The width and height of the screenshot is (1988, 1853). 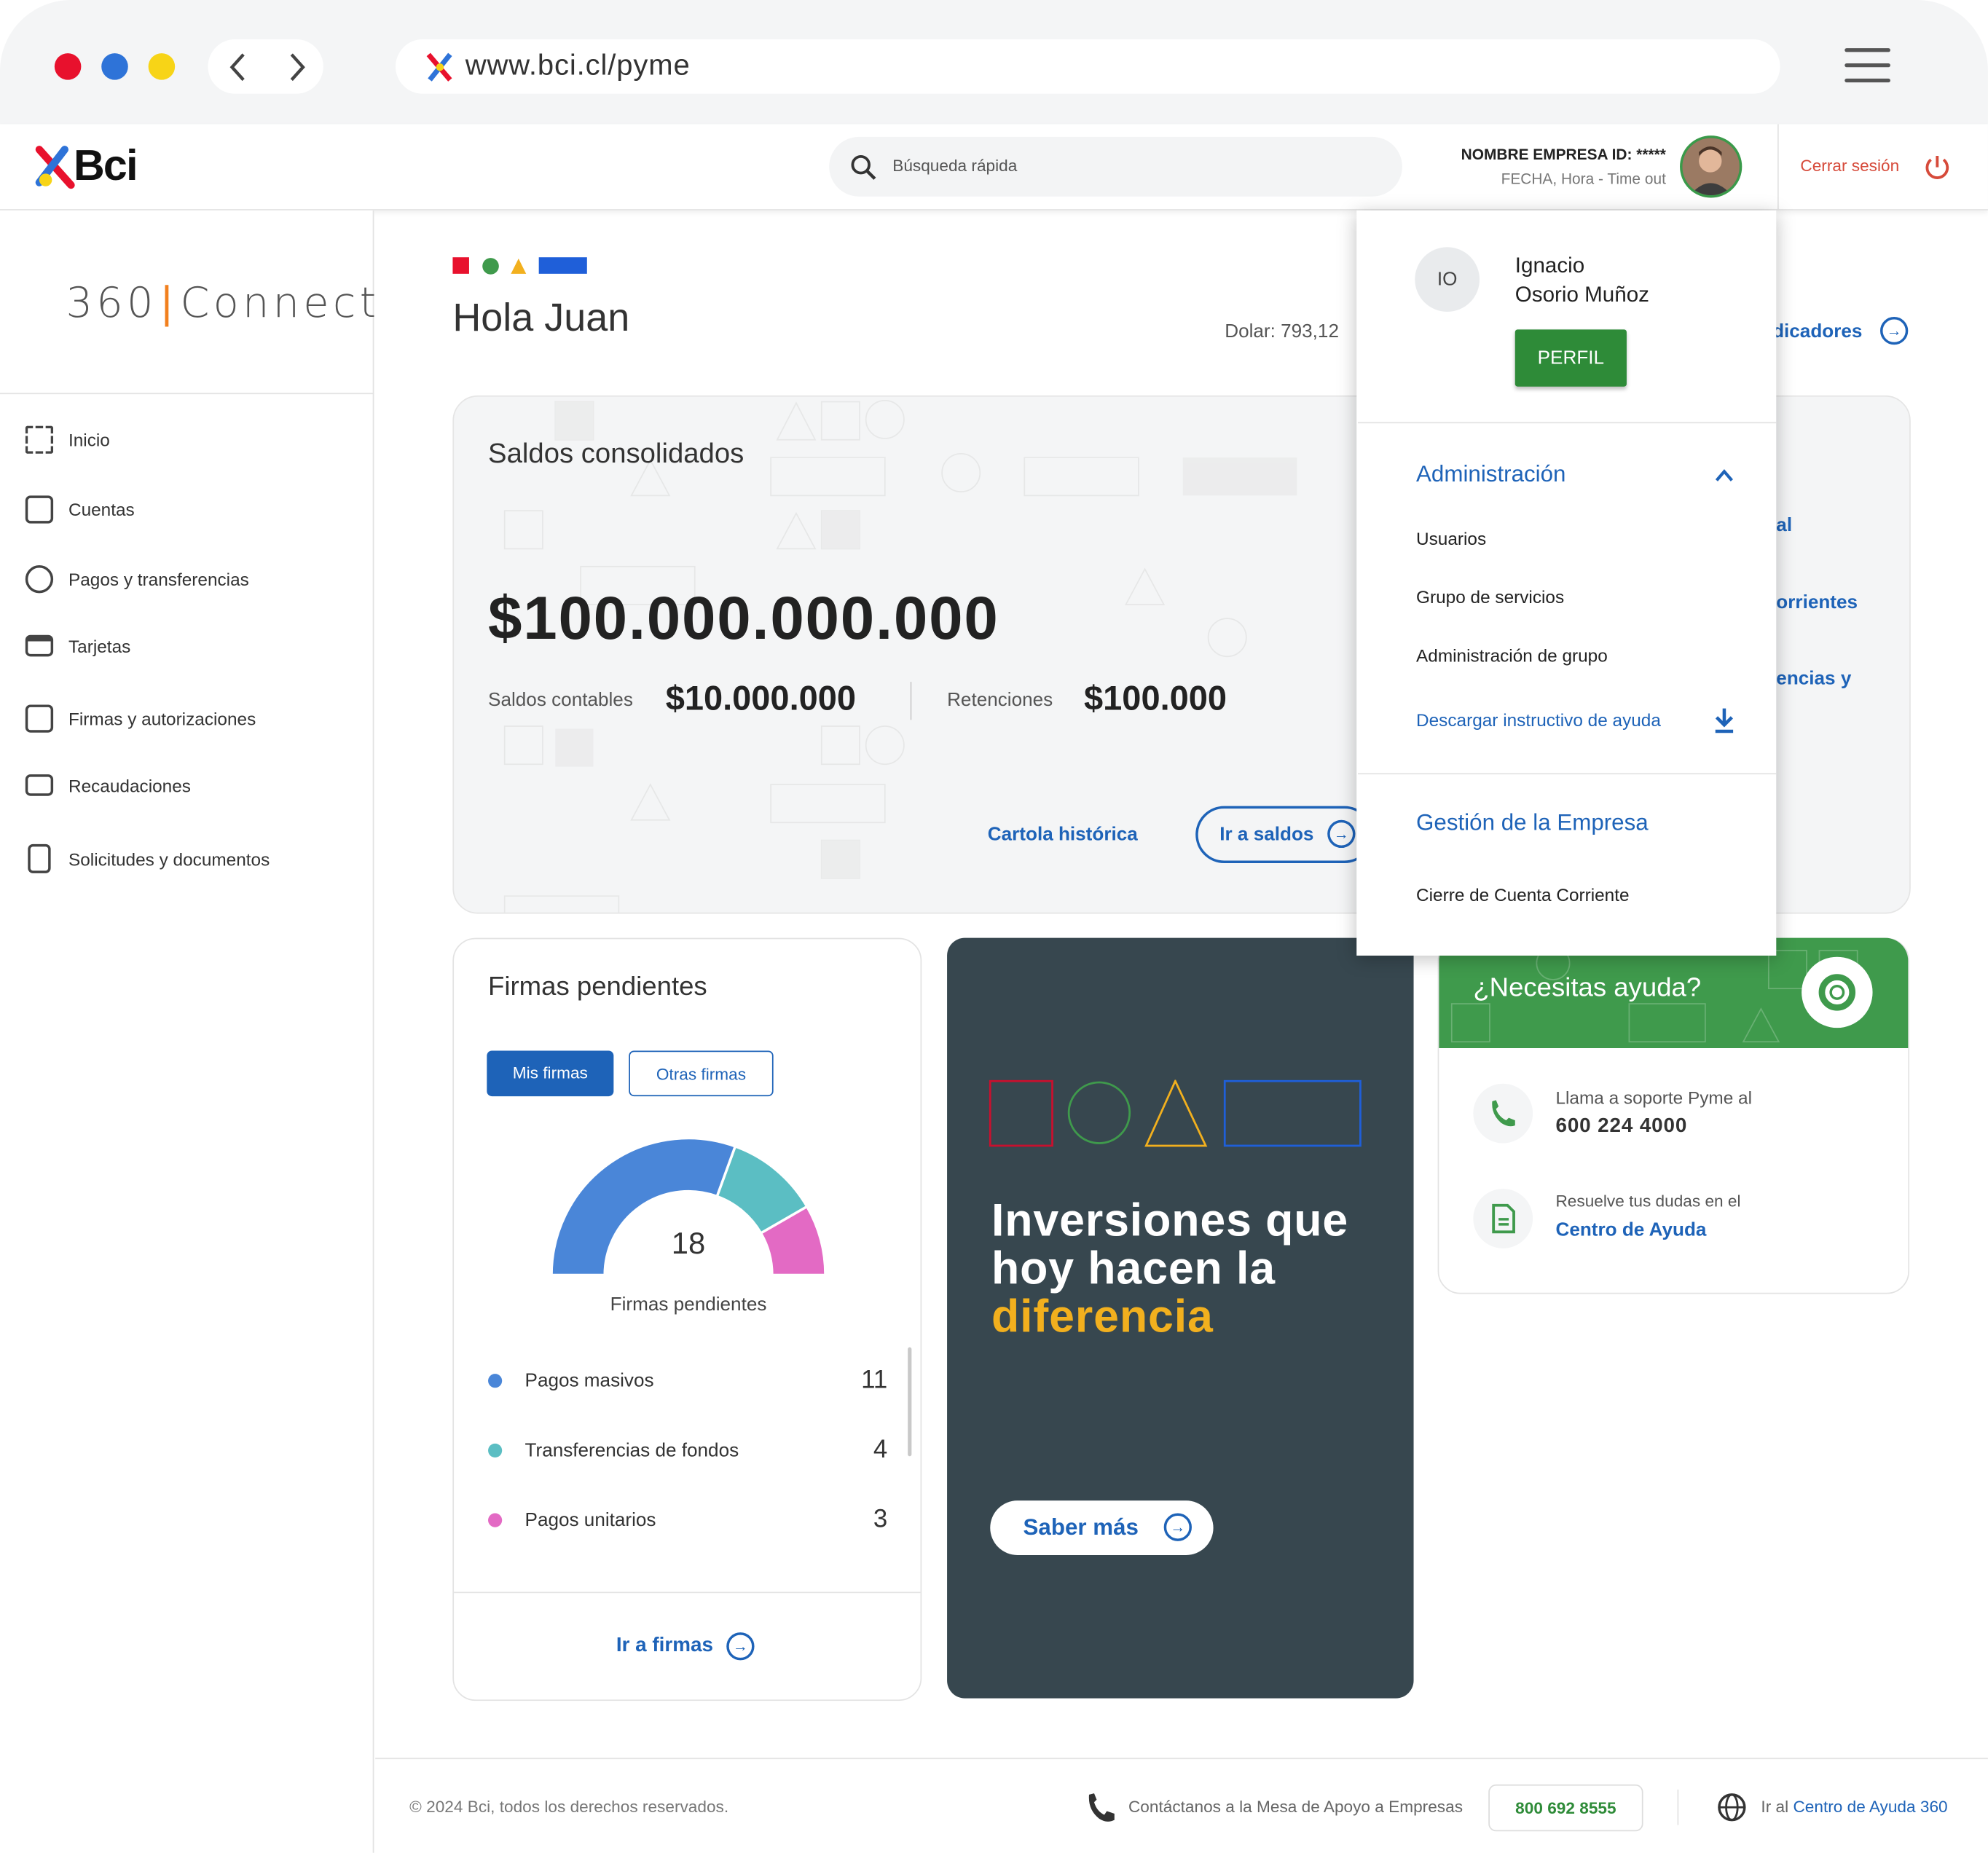 I want to click on cartola-historica-link: Cartola histórica, so click(x=1063, y=835).